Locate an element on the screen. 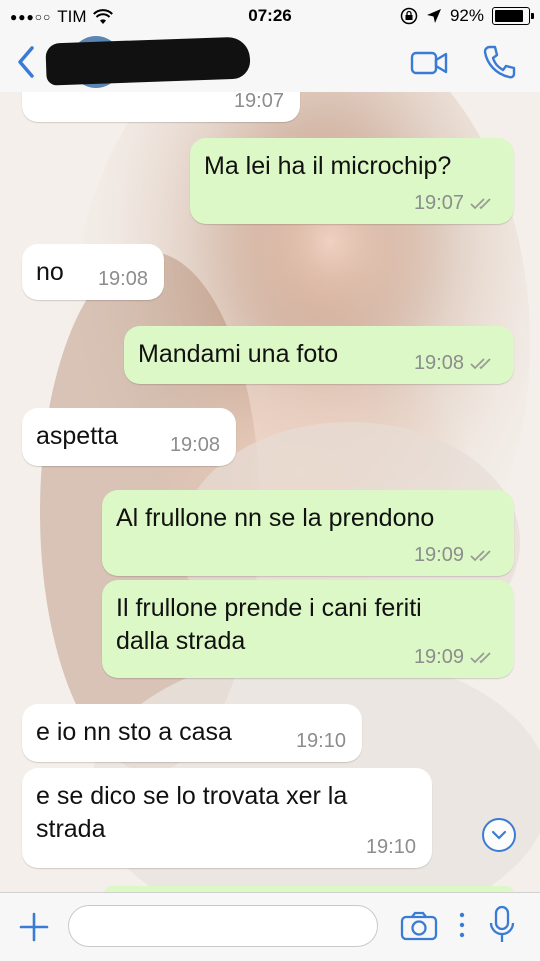  outgoing-message: Al frullone nn se la prendono 19:09 is located at coordinates (308, 533).